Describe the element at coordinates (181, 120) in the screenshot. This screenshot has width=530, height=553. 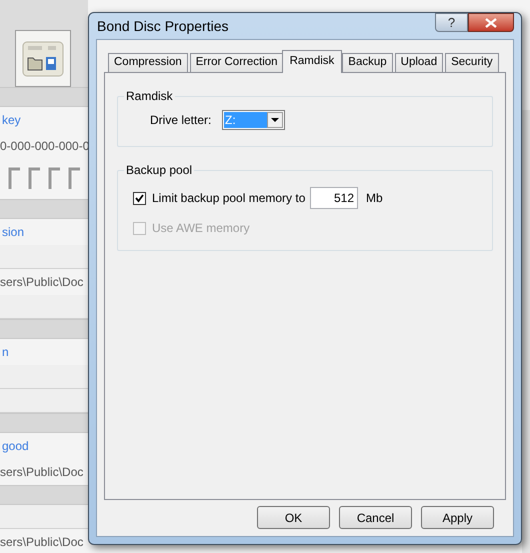
I see `field-label: Drive letter:` at that location.